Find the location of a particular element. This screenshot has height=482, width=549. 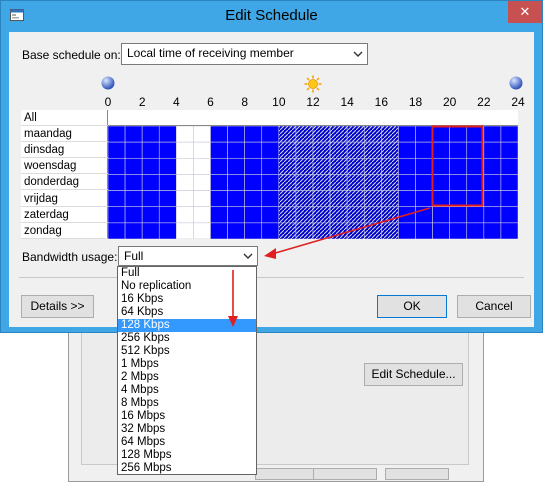

bandwidth-option: 1 Mbps is located at coordinates (187, 364).